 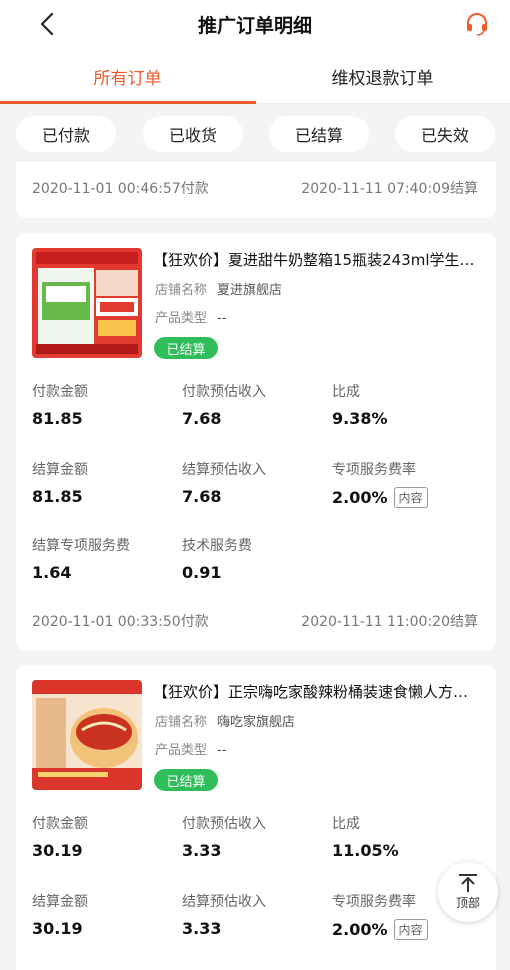 What do you see at coordinates (60, 916) in the screenshot?
I see `settle-amount: 结算金额 30.19` at bounding box center [60, 916].